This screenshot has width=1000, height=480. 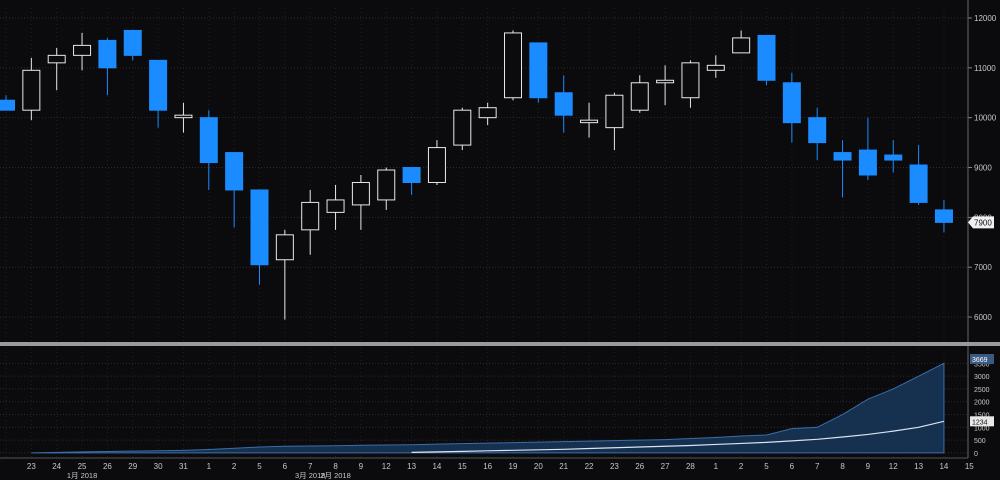 What do you see at coordinates (985, 68) in the screenshot?
I see `price-axis-tick-label: 11000` at bounding box center [985, 68].